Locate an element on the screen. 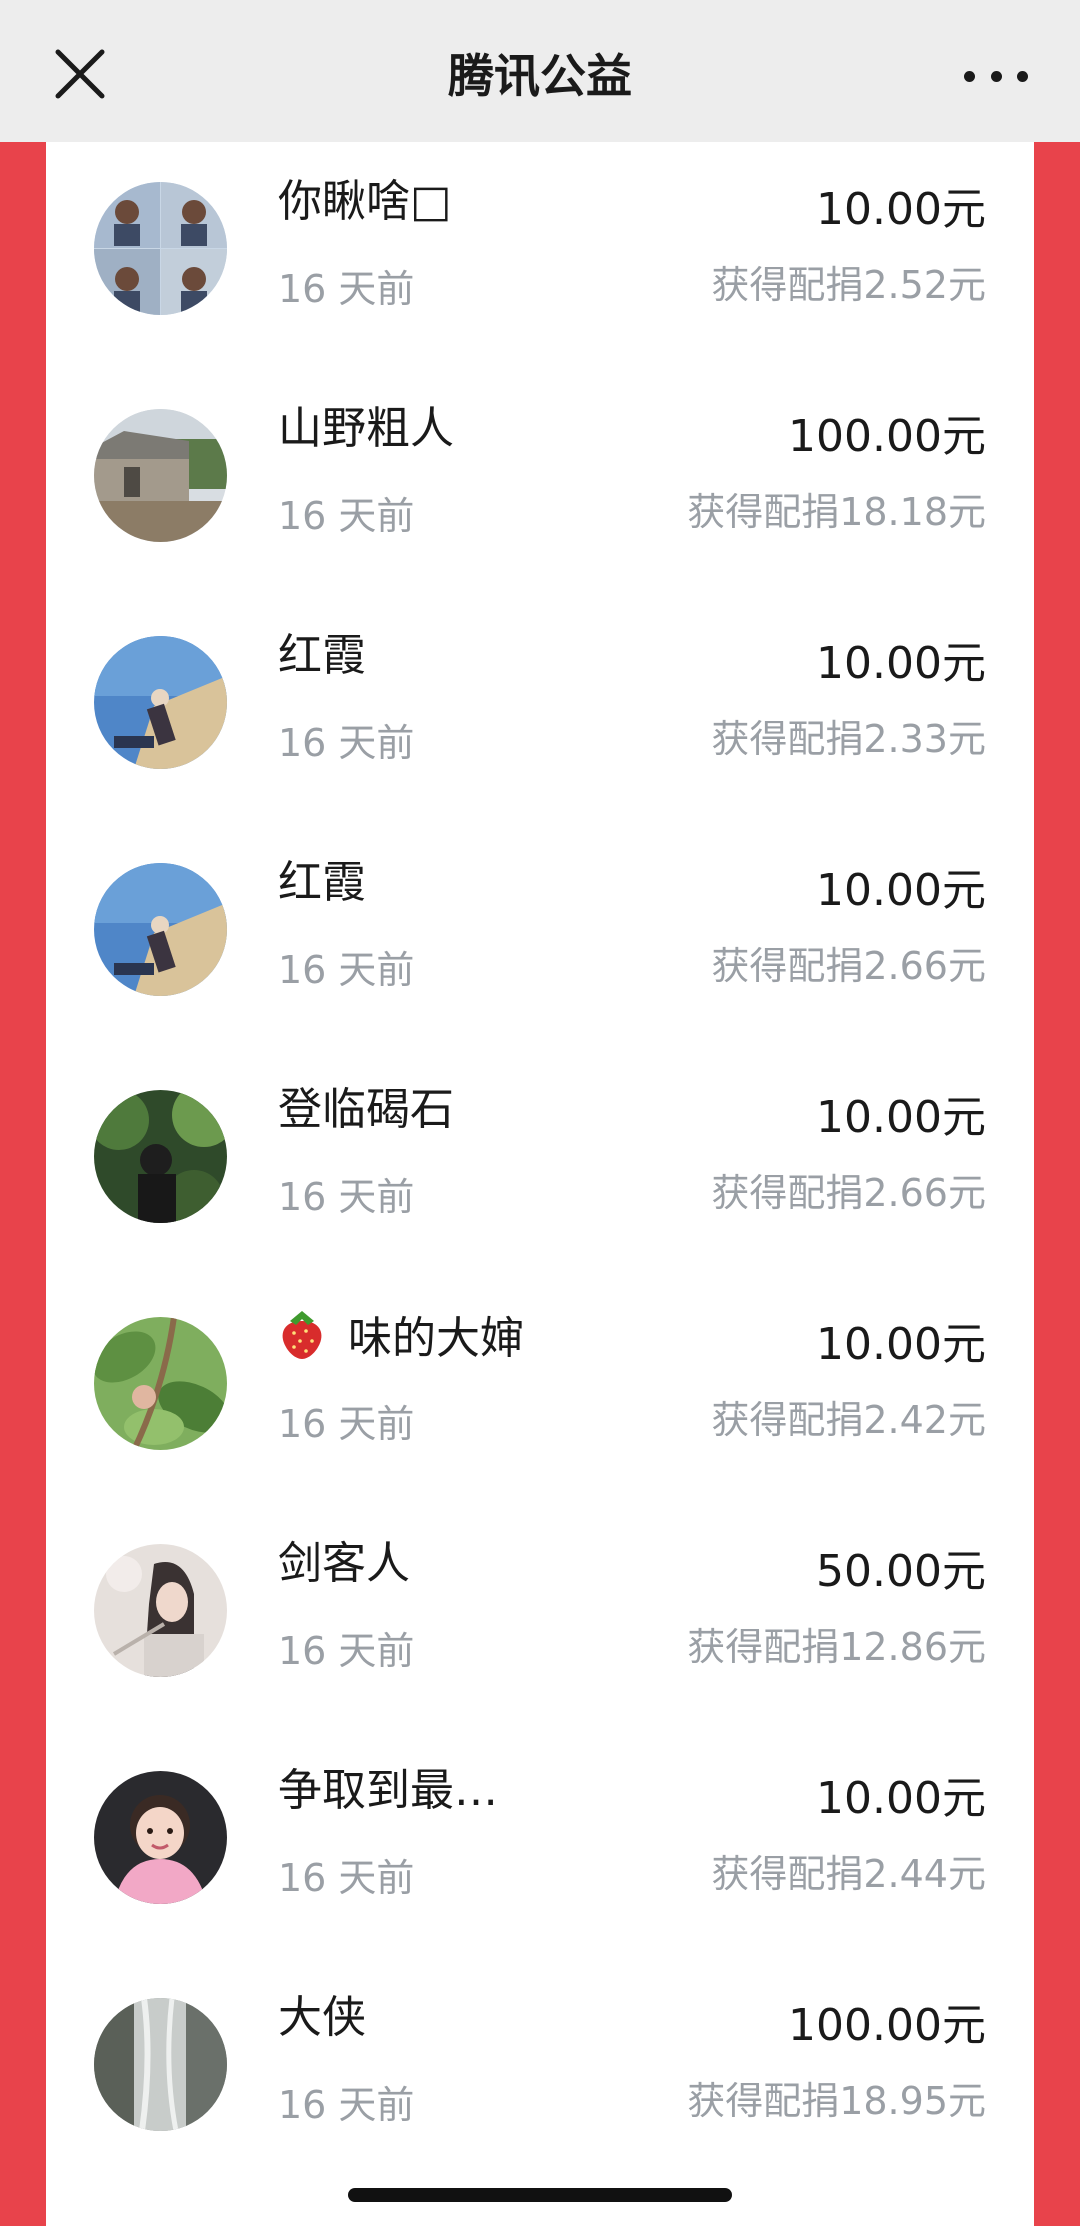  matched-amount: 获得配捐2.33元 is located at coordinates (848, 739).